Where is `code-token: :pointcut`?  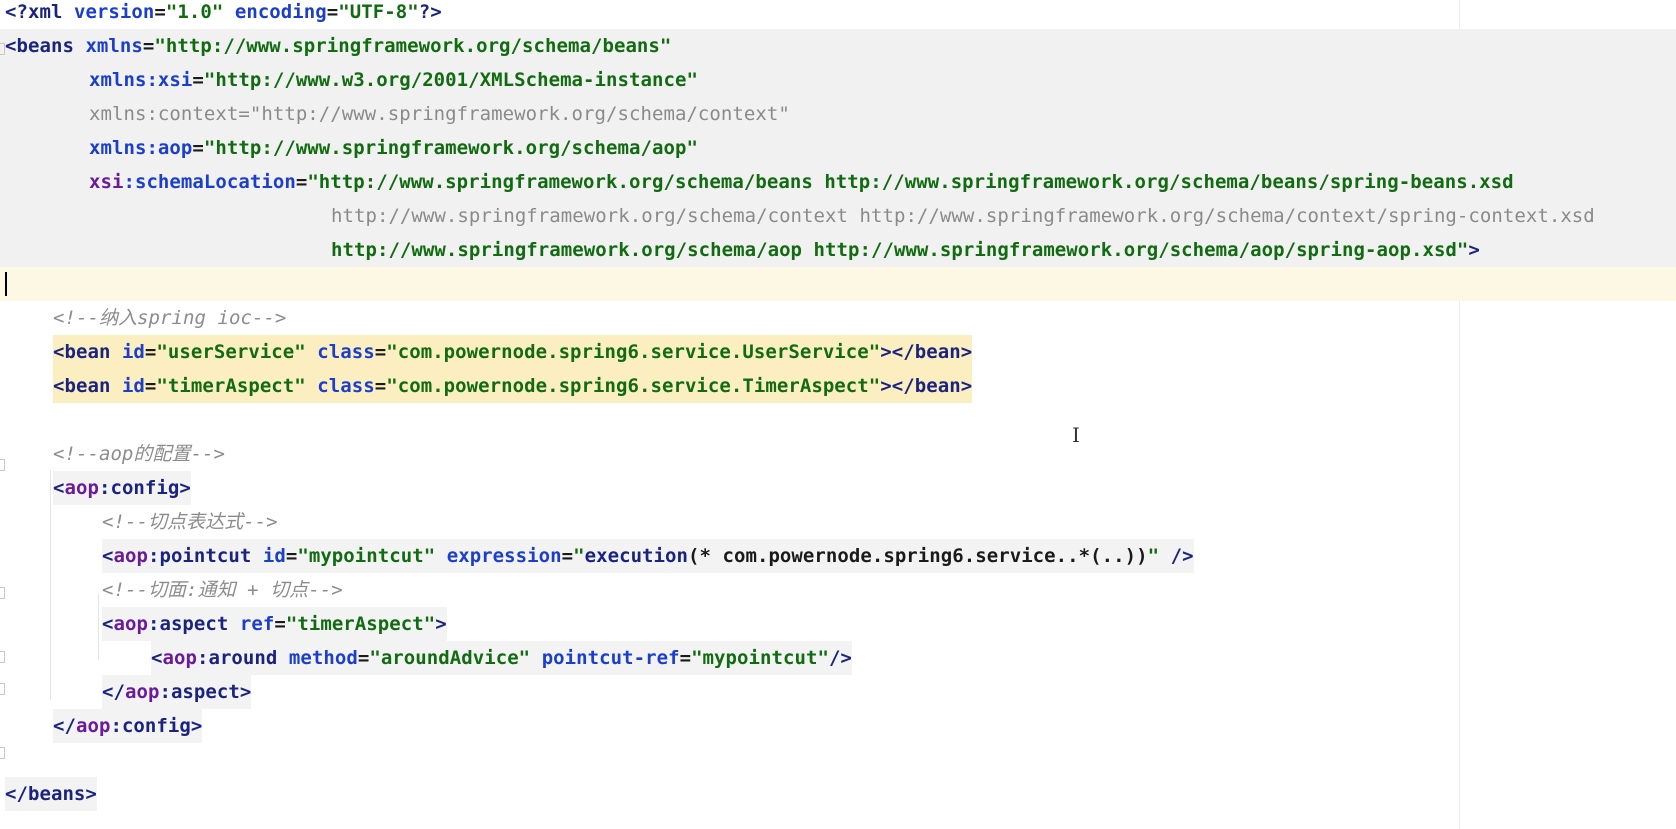
code-token: :pointcut is located at coordinates (205, 556).